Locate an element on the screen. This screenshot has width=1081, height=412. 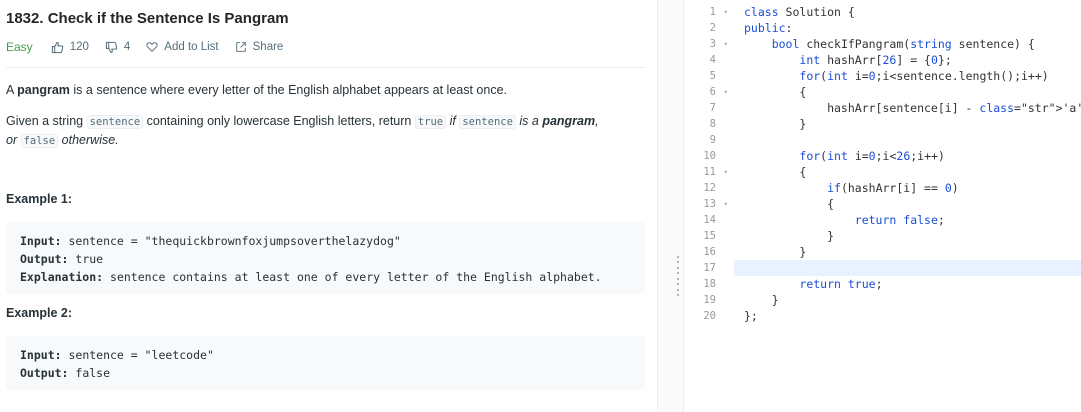
add-to-list-label: Add to List is located at coordinates (191, 47).